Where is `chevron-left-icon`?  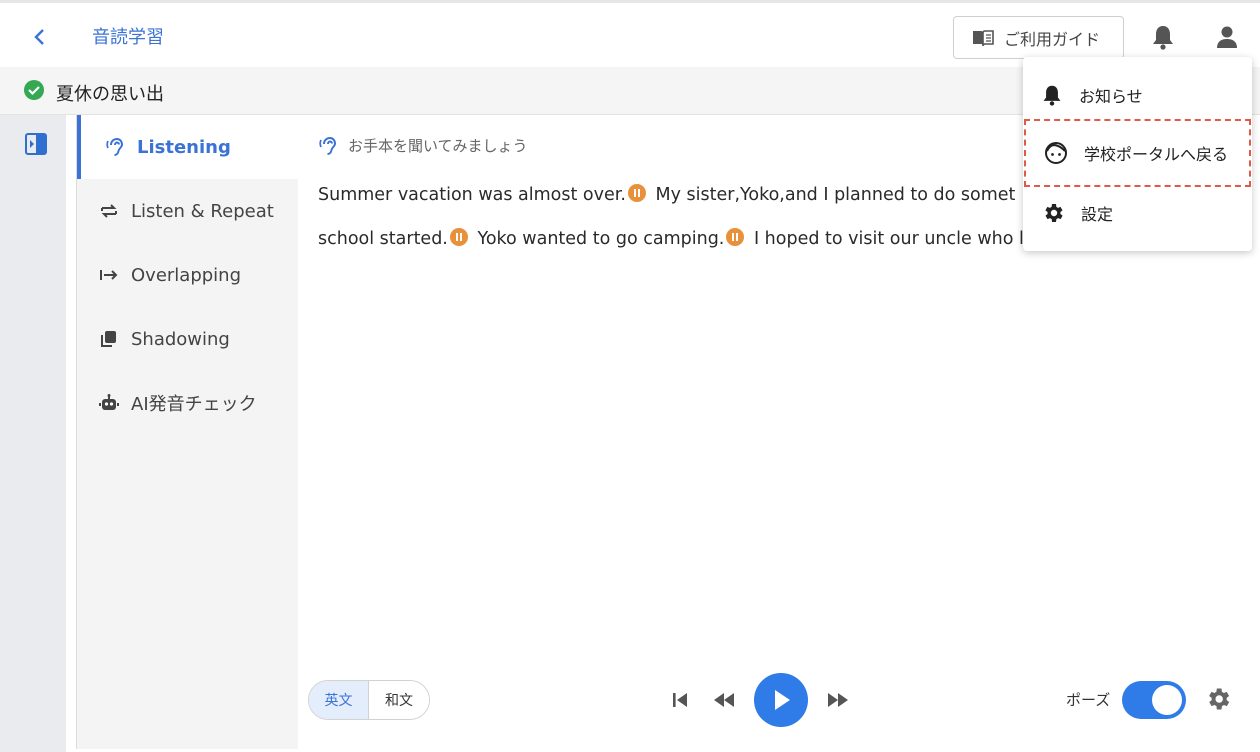
chevron-left-icon is located at coordinates (39, 37).